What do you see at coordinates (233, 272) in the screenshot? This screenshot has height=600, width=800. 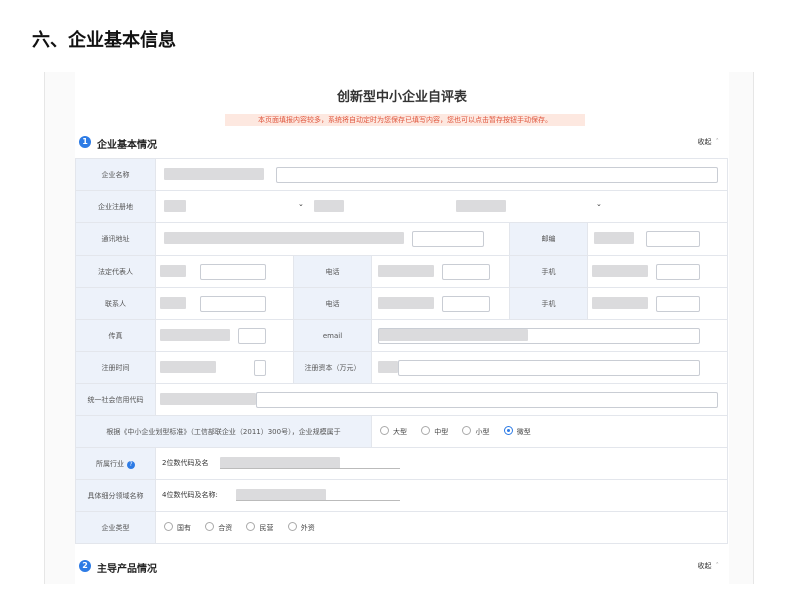 I see `legal-rep-input` at bounding box center [233, 272].